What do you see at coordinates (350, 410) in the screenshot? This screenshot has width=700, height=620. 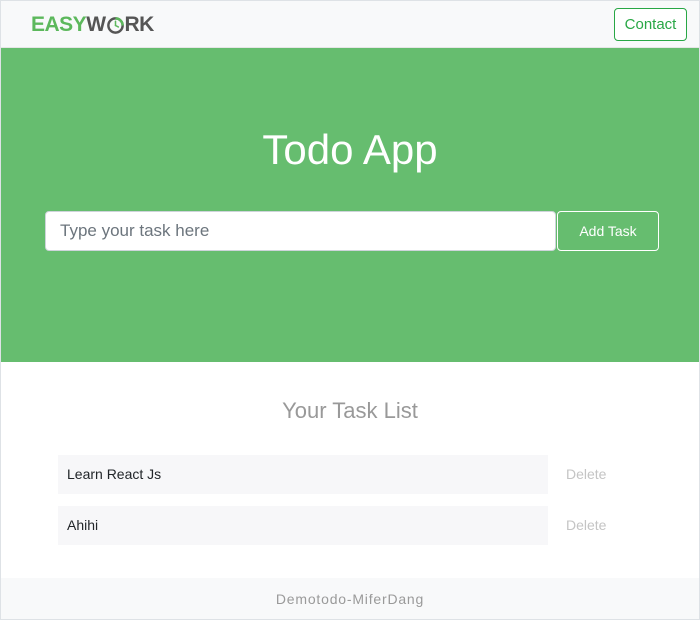 I see `task-list-title: Your Task List` at bounding box center [350, 410].